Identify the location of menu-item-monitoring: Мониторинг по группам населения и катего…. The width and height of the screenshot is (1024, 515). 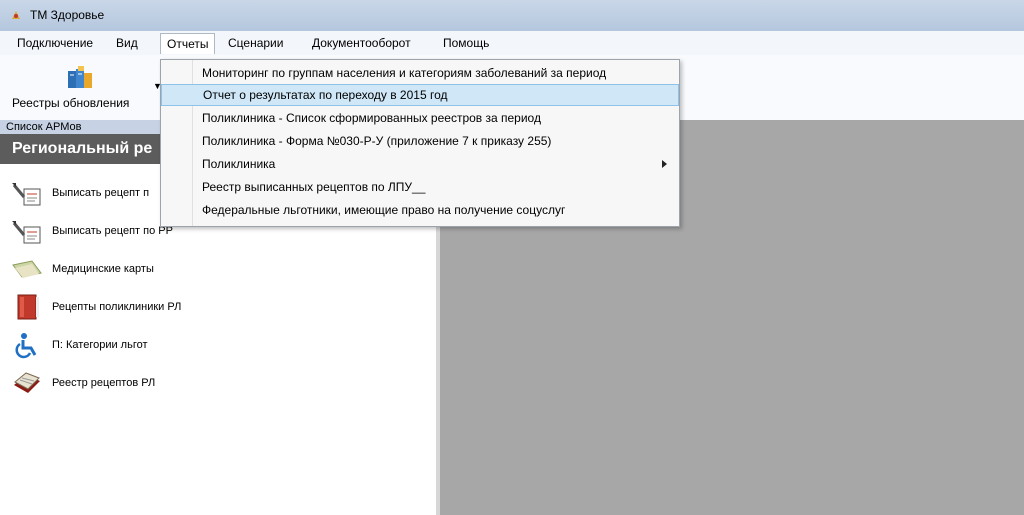
(420, 73).